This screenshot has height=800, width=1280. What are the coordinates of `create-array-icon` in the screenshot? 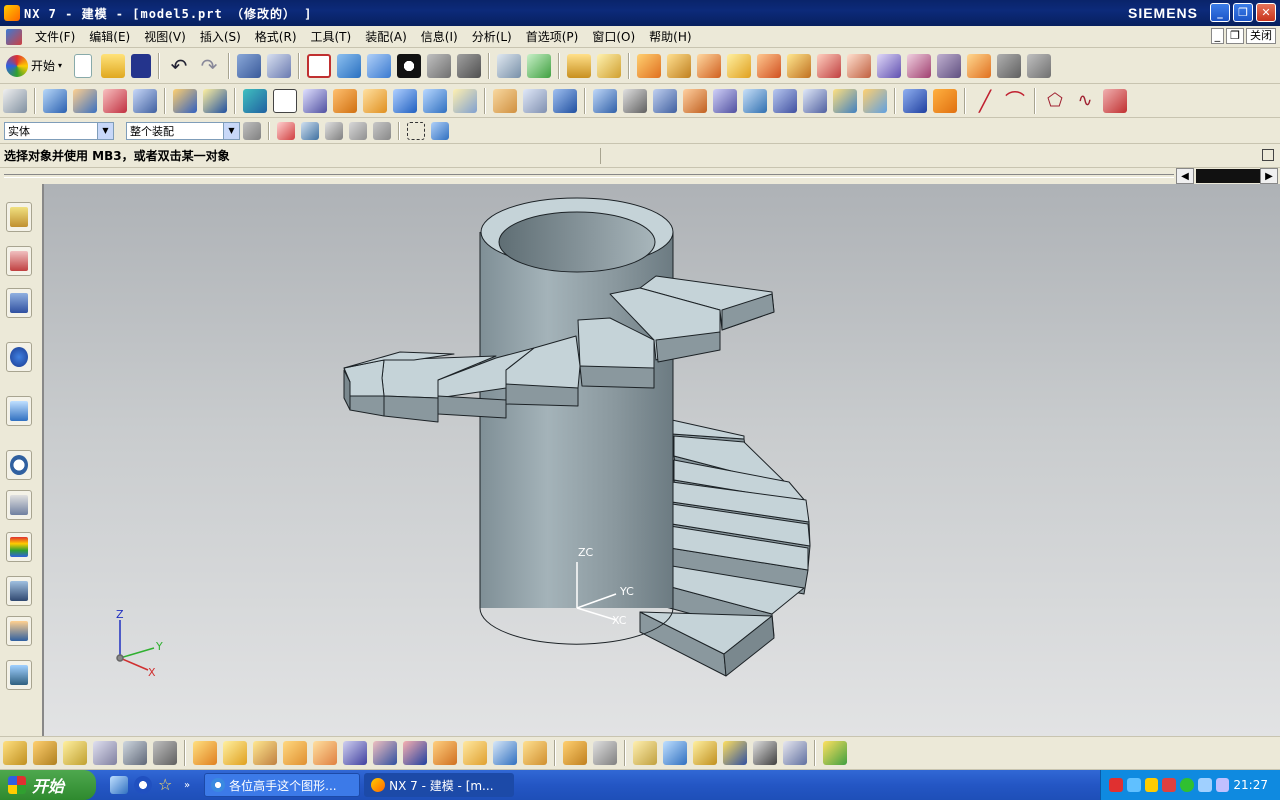 It's located at (709, 65).